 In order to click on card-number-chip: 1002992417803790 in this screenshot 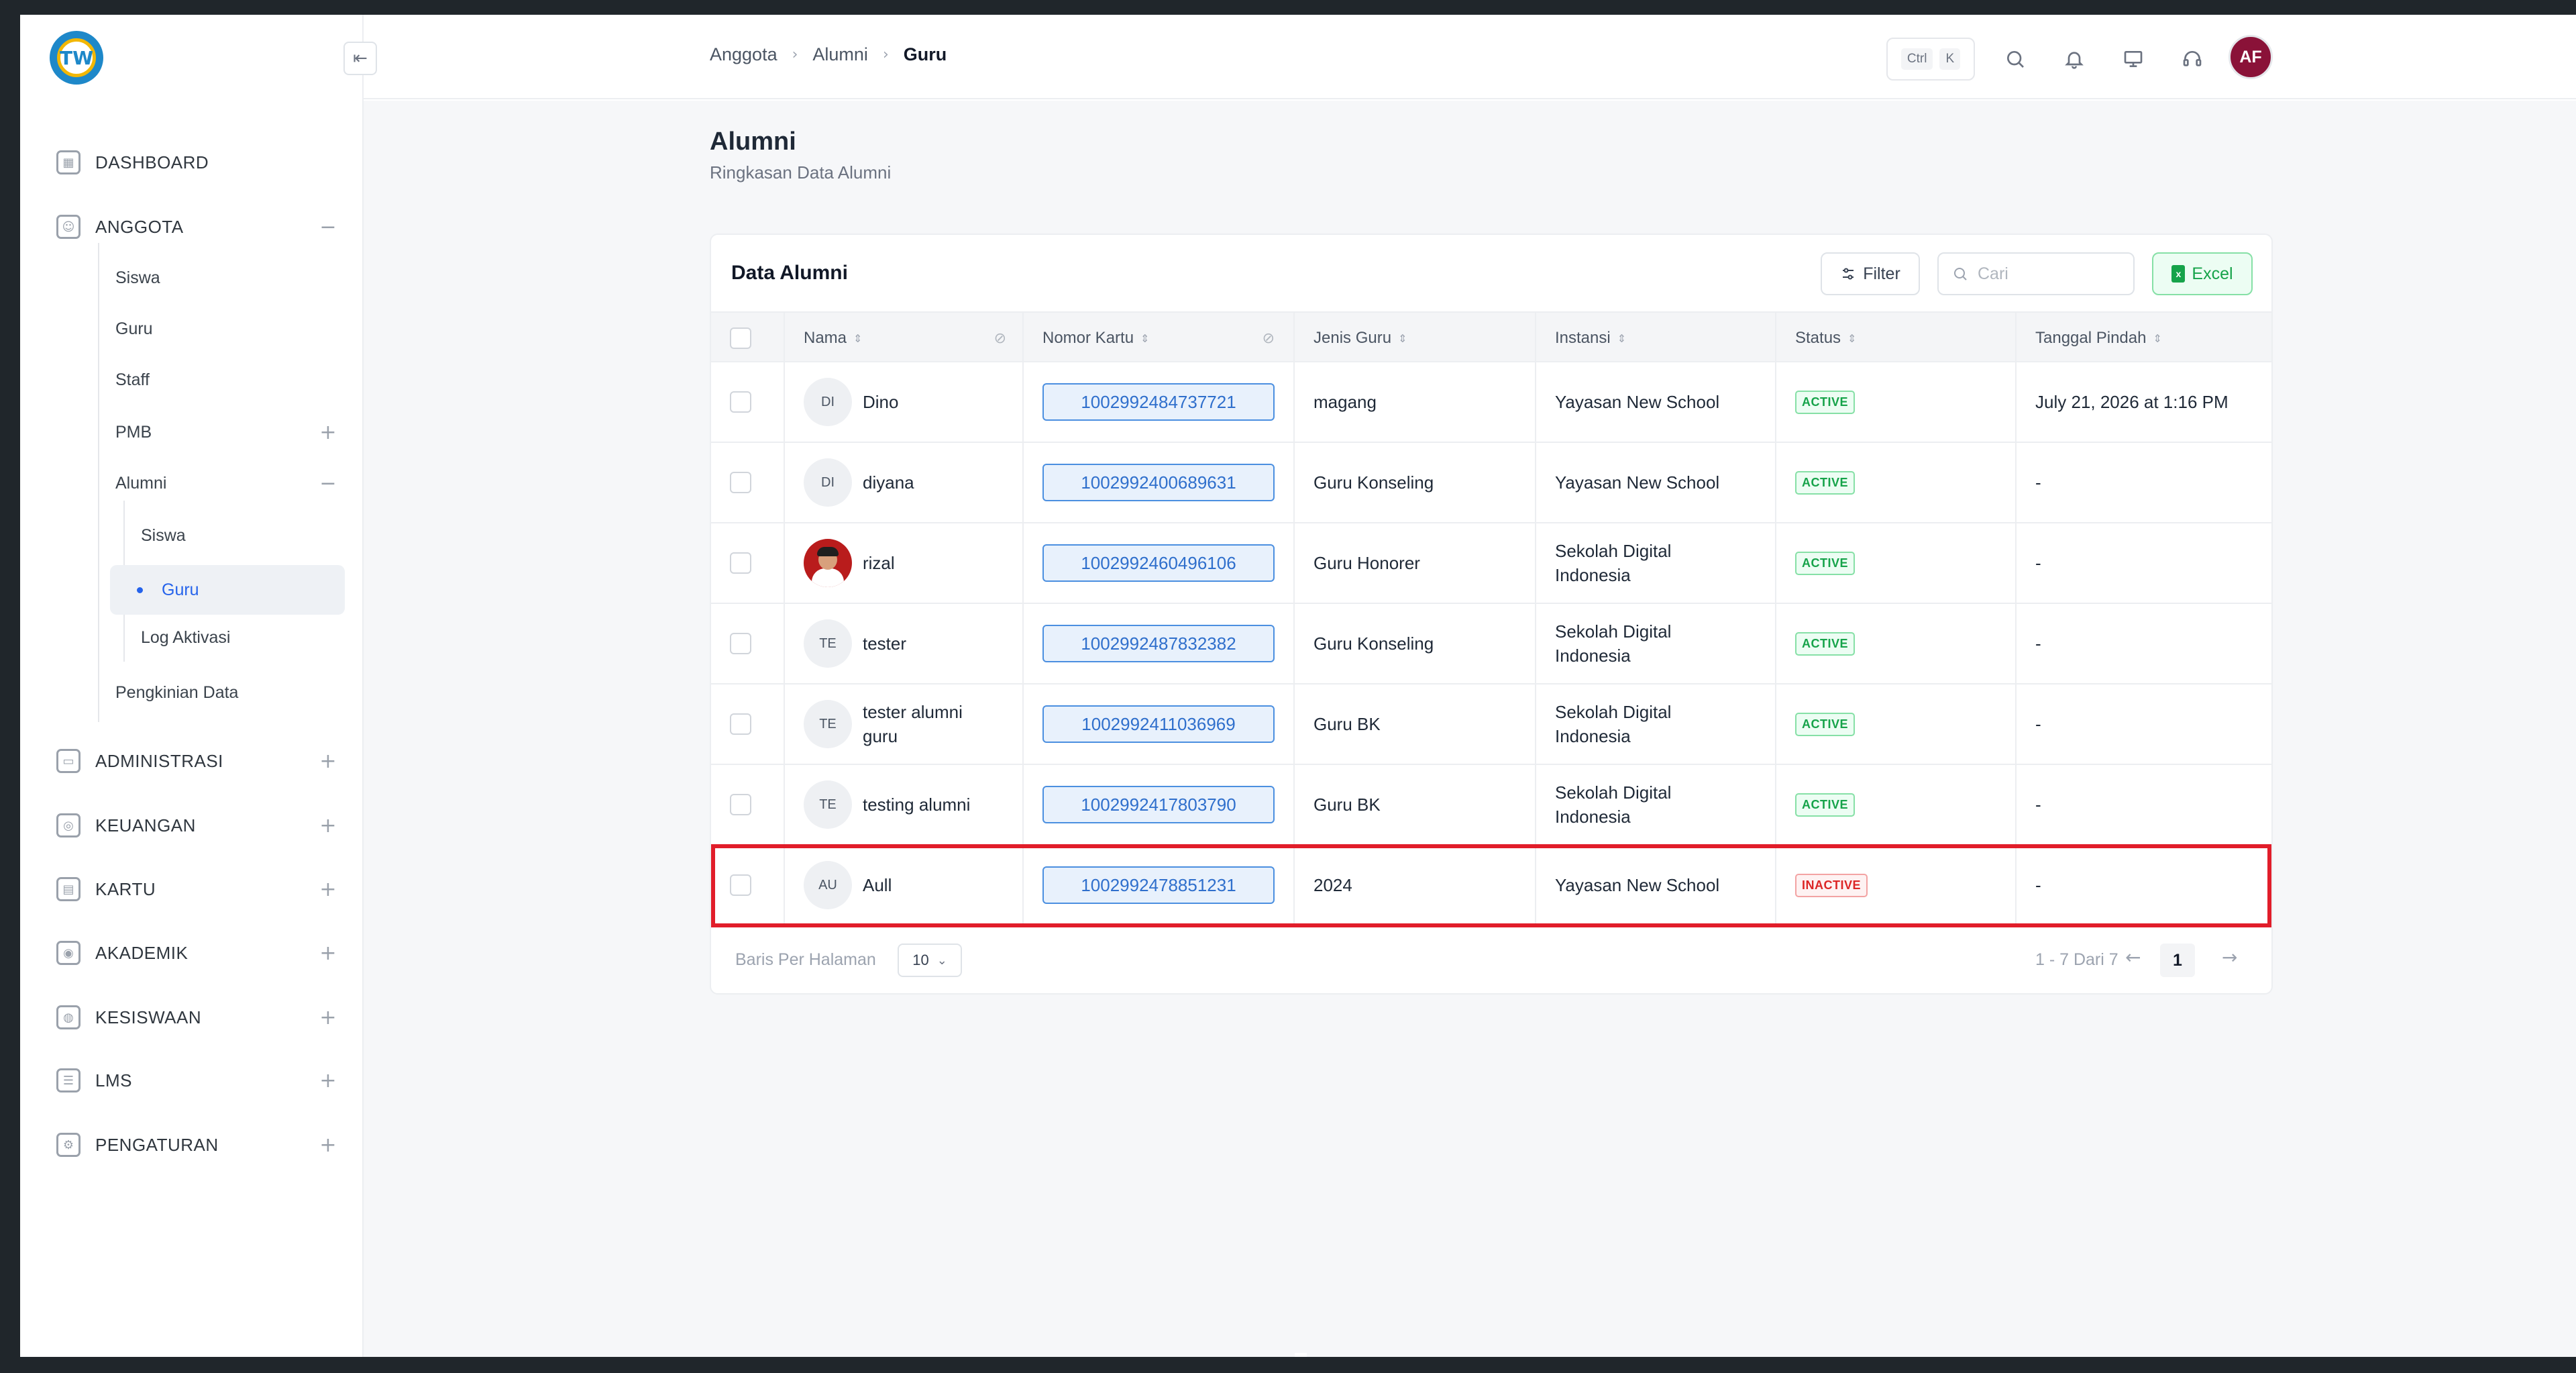, I will do `click(1158, 804)`.